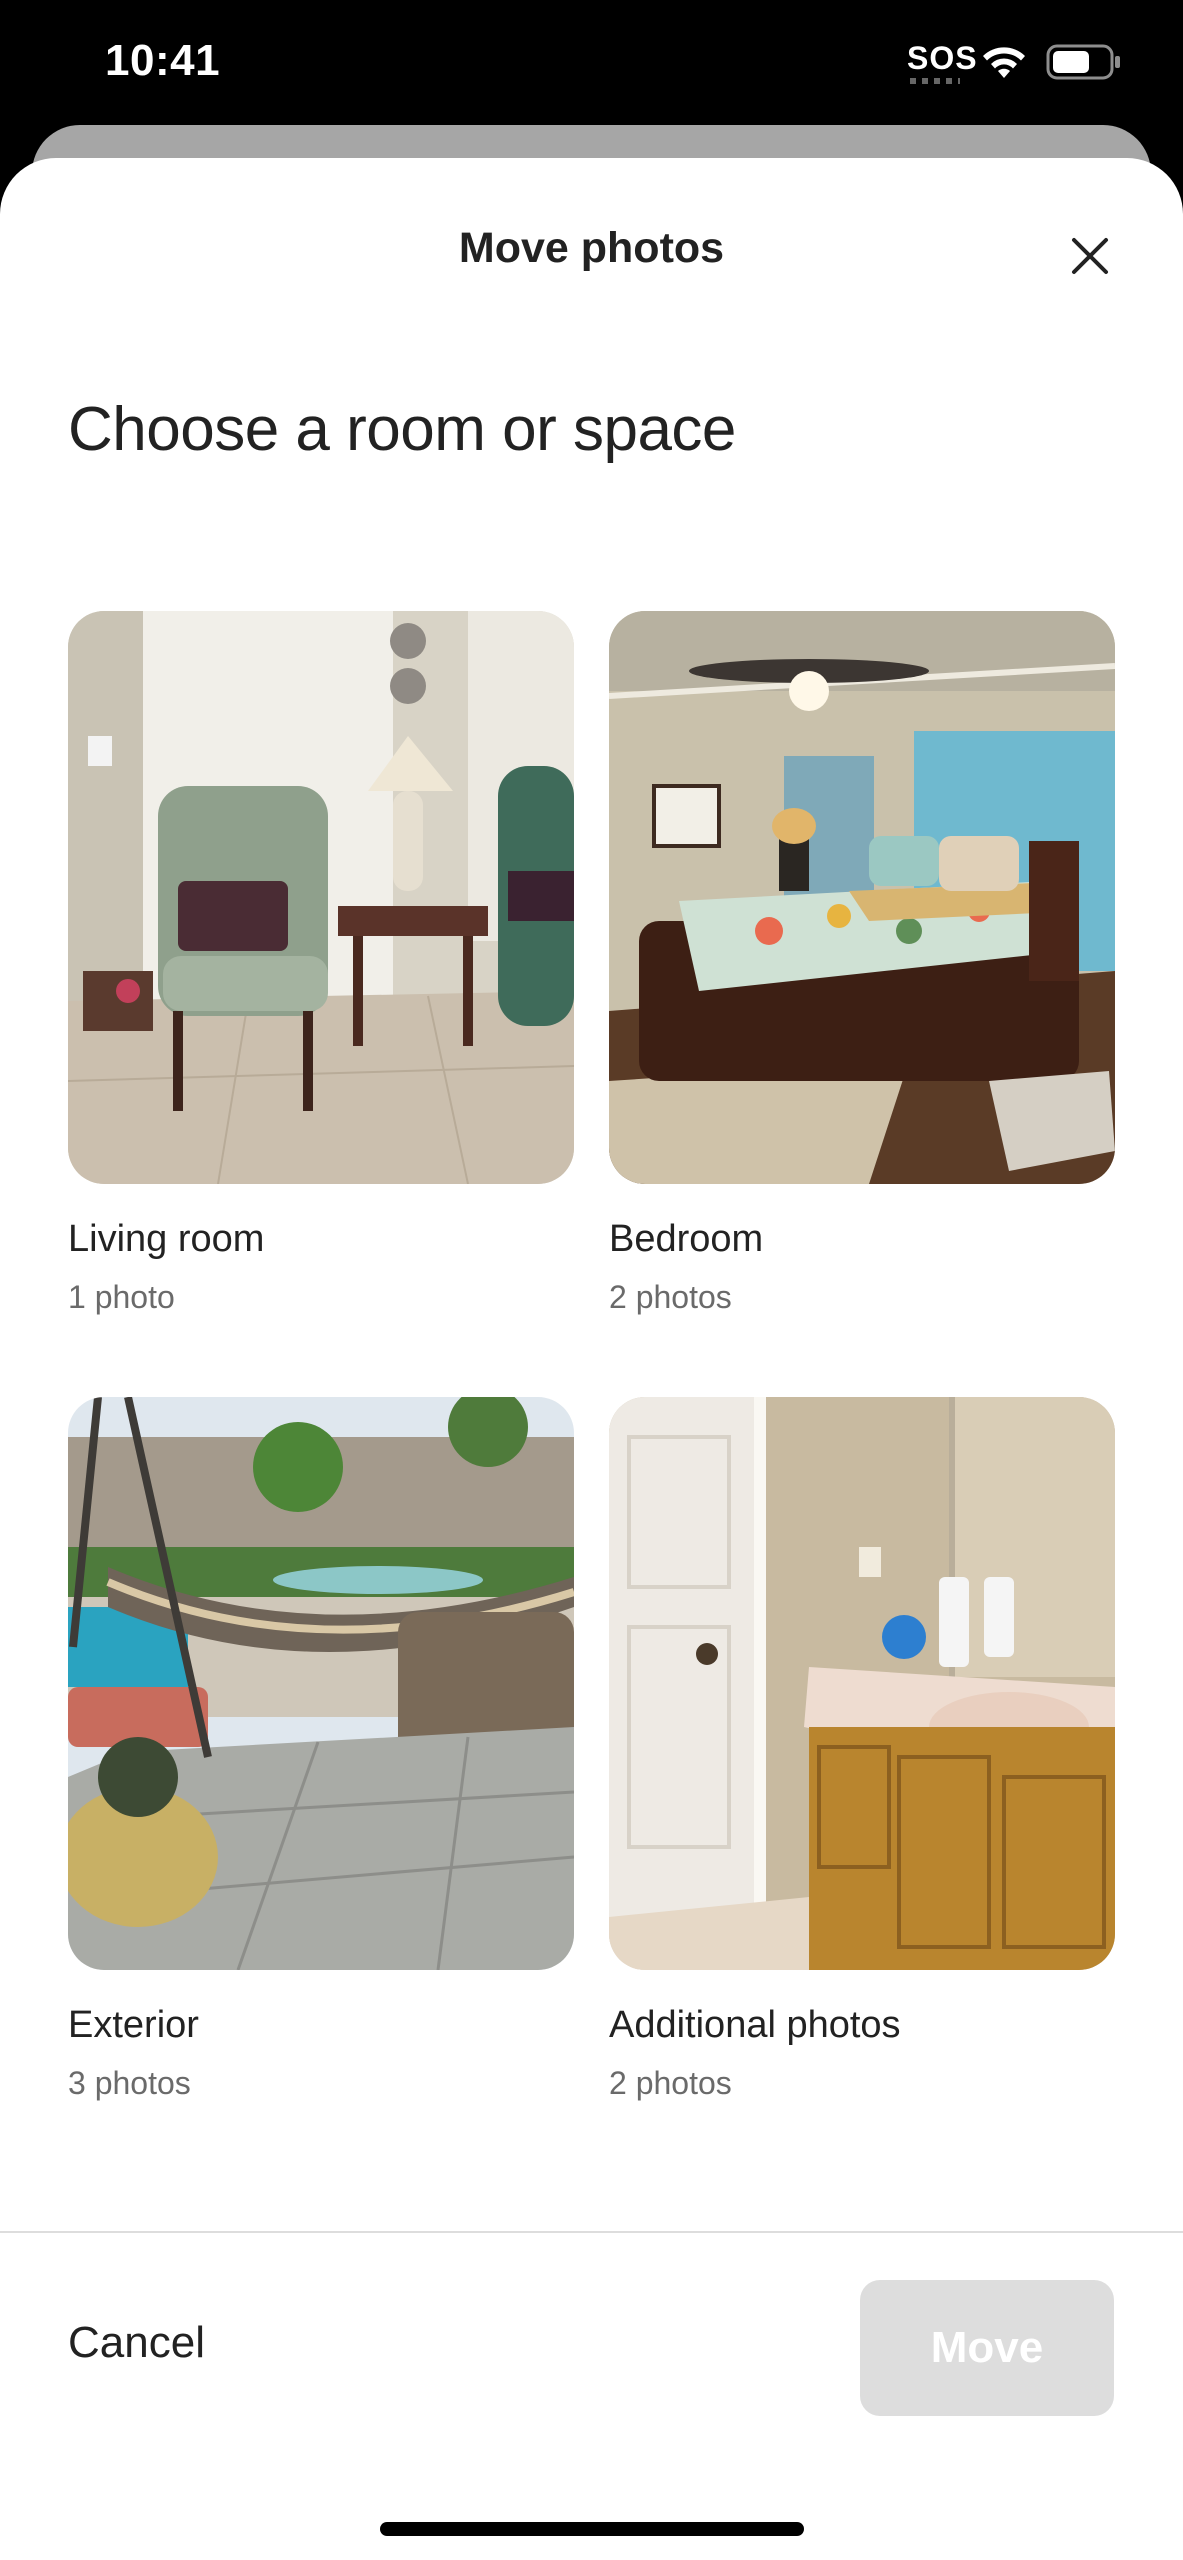 The image size is (1183, 2560). I want to click on close-button, so click(1090, 256).